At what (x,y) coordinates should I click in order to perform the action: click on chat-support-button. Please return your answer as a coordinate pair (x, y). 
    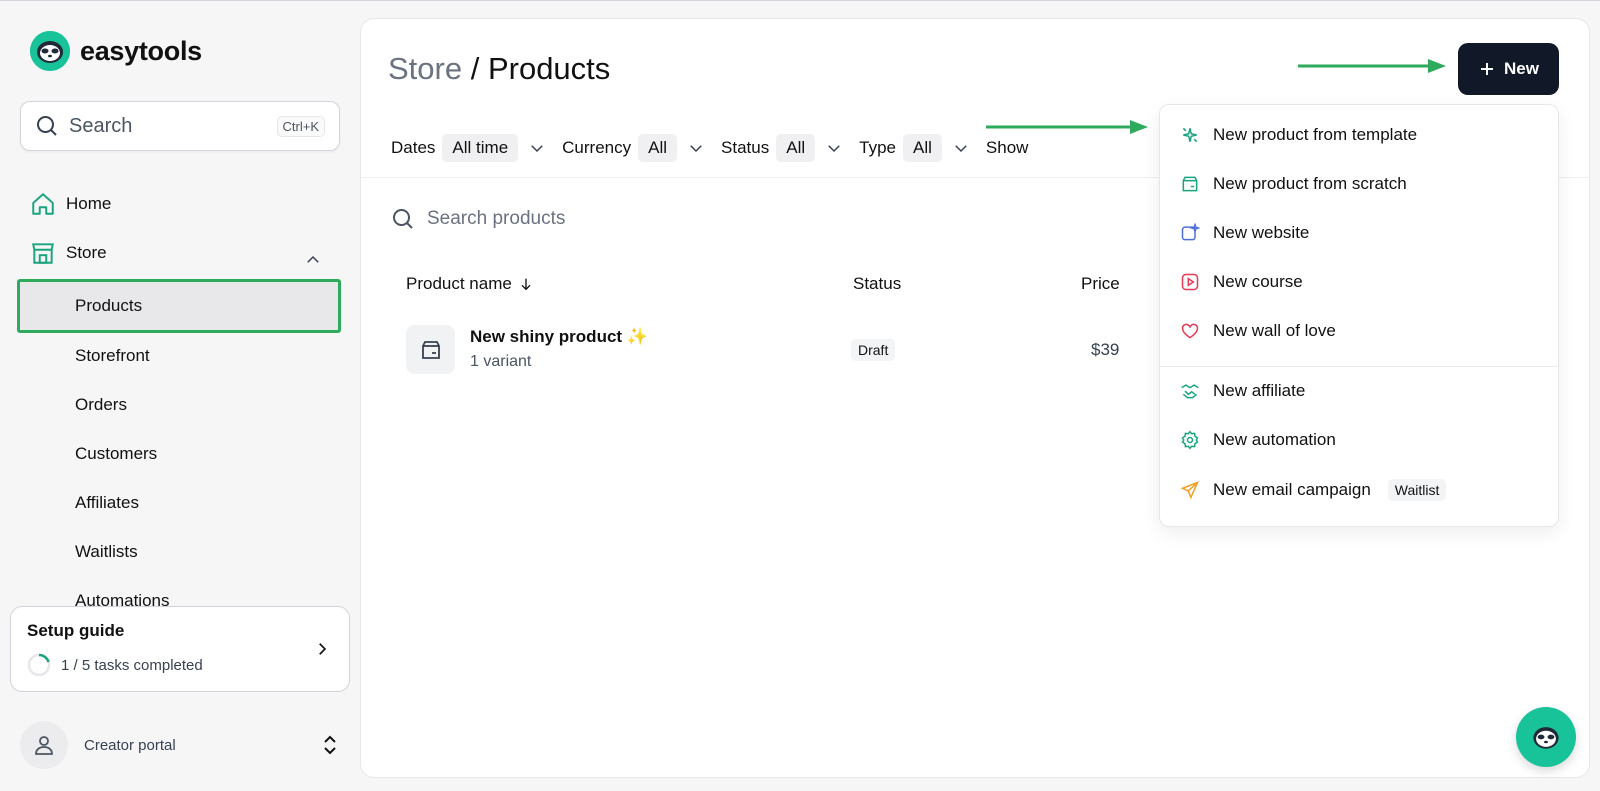
    Looking at the image, I should click on (1546, 737).